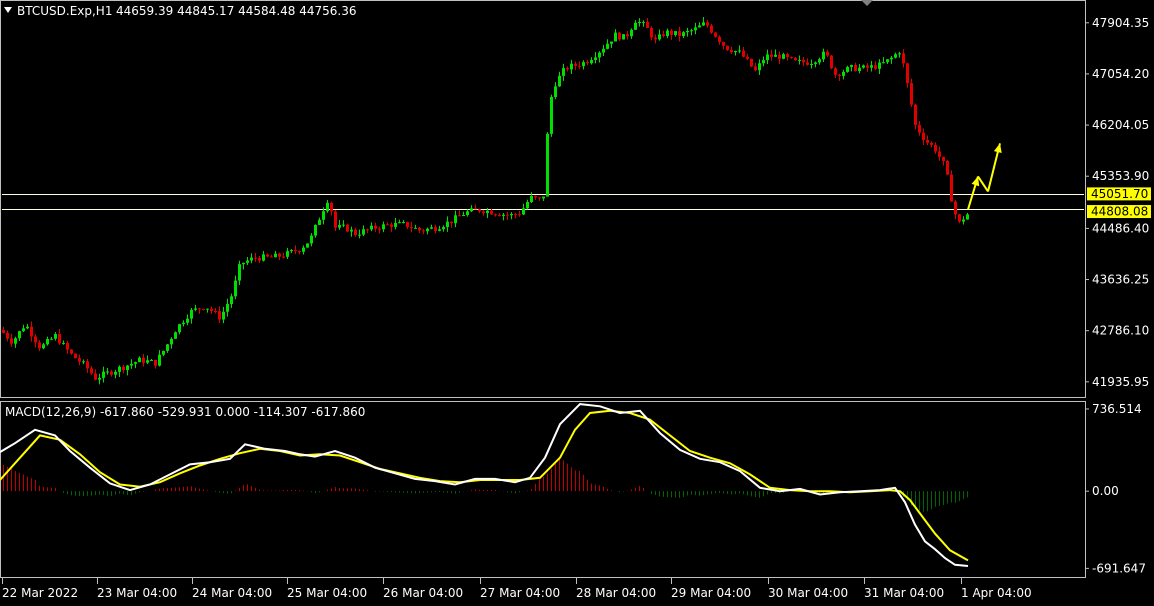 This screenshot has width=1154, height=606. What do you see at coordinates (904, 593) in the screenshot?
I see `time-tick-label: 31 Mar 04:00` at bounding box center [904, 593].